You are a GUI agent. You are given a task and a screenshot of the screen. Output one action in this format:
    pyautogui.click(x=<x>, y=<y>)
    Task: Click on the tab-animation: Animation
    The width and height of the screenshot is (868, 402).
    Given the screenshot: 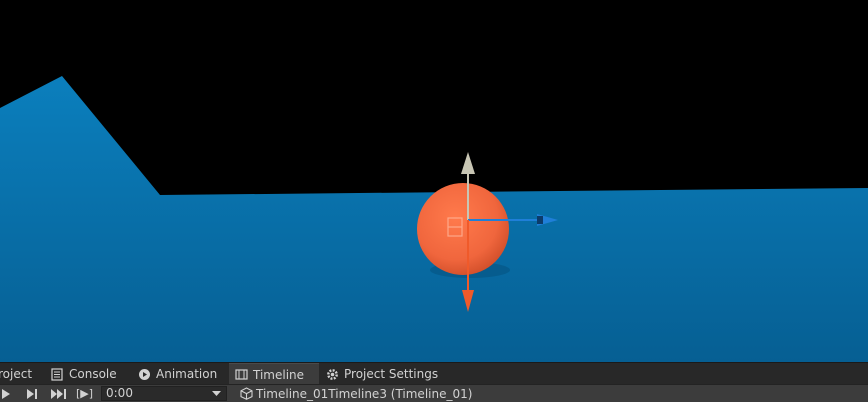 What is the action you would take?
    pyautogui.click(x=177, y=374)
    